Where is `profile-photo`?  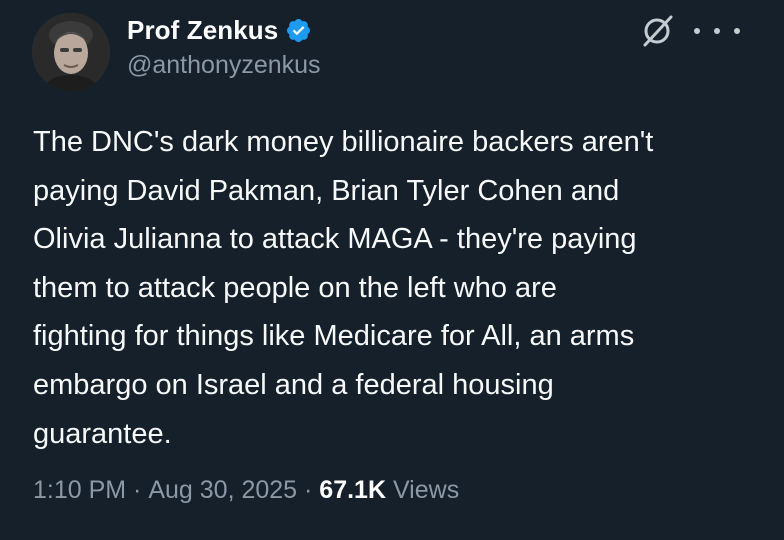
profile-photo is located at coordinates (71, 52).